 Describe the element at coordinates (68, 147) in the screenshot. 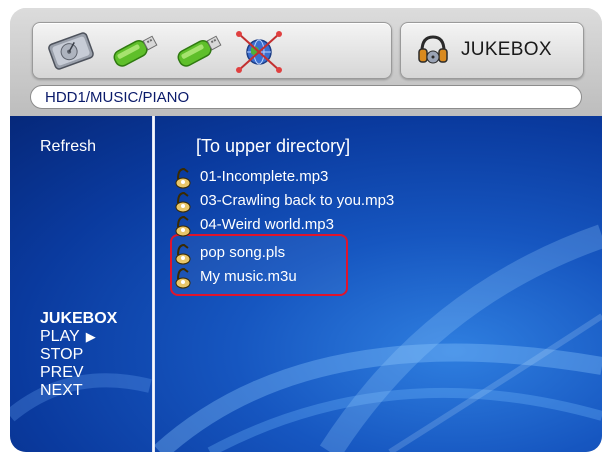

I see `refresh-button: Refresh` at that location.